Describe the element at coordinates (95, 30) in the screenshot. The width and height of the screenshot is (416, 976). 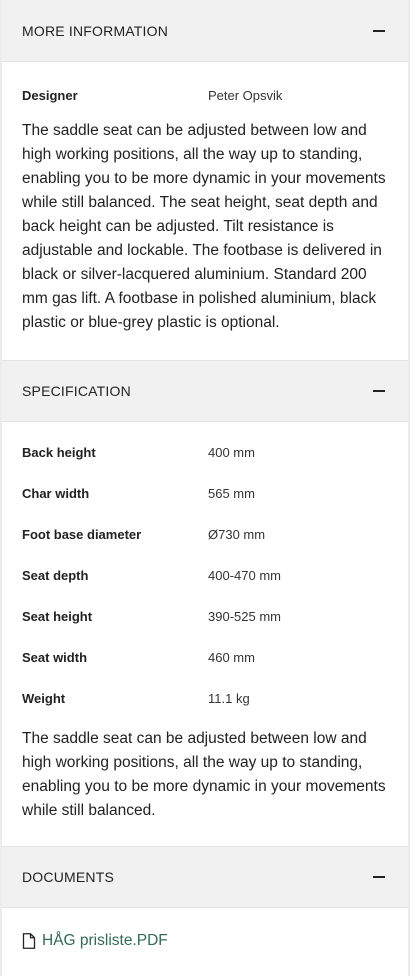
I see `section-title: MORE INFORMATION` at that location.